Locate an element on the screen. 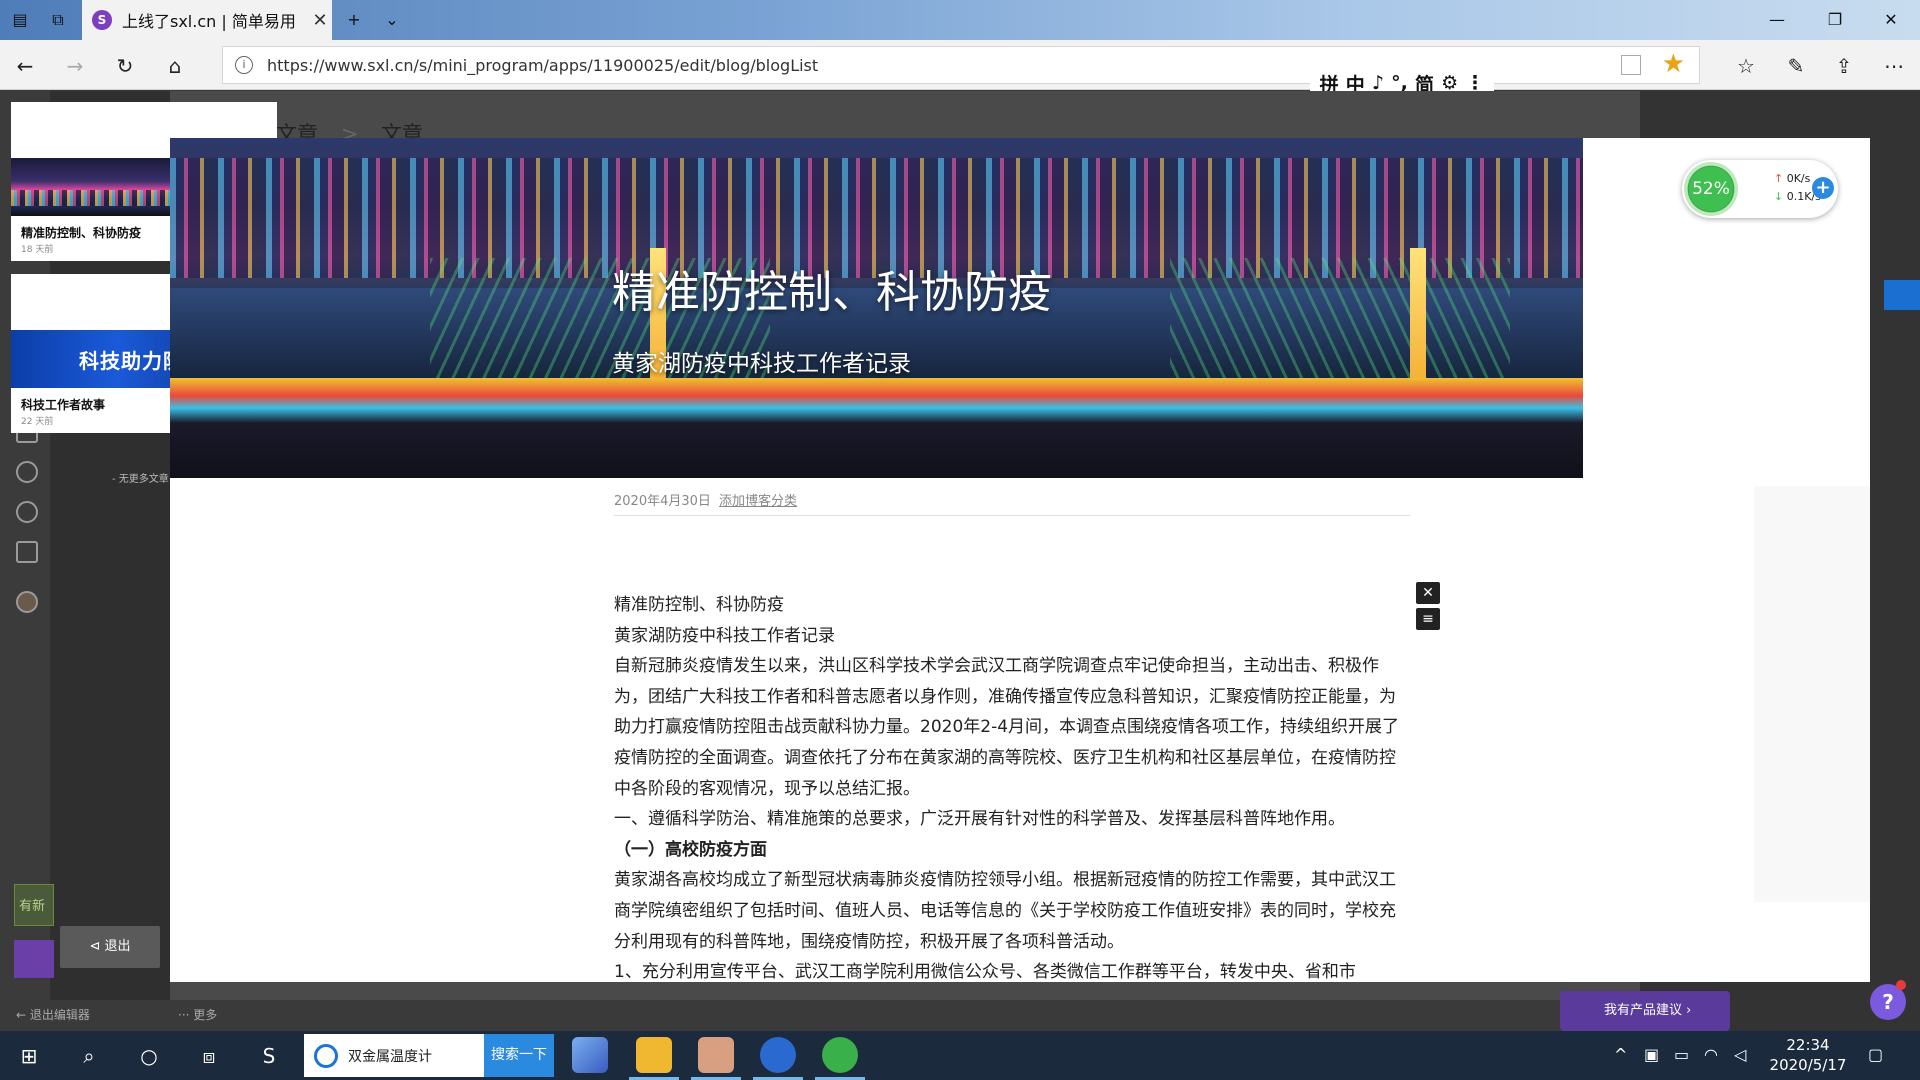 The height and width of the screenshot is (1080, 1920). product-suggestion-button: 我有产品建议 › is located at coordinates (1645, 1011).